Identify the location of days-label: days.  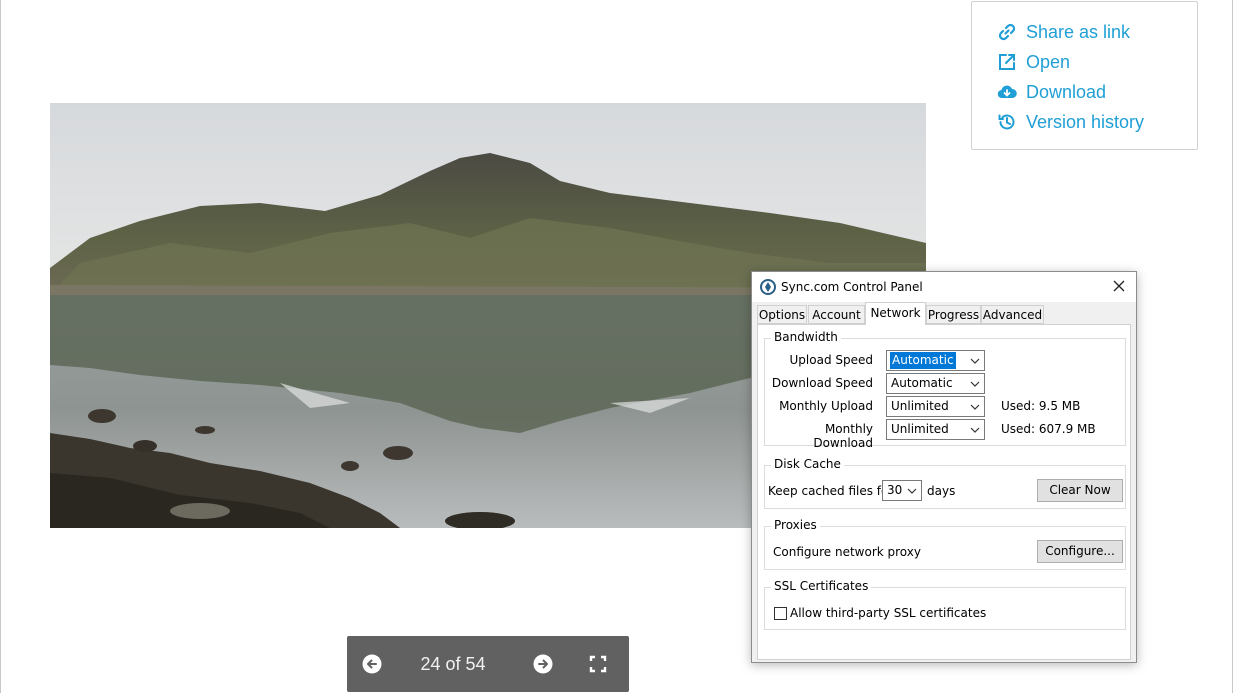
(941, 491).